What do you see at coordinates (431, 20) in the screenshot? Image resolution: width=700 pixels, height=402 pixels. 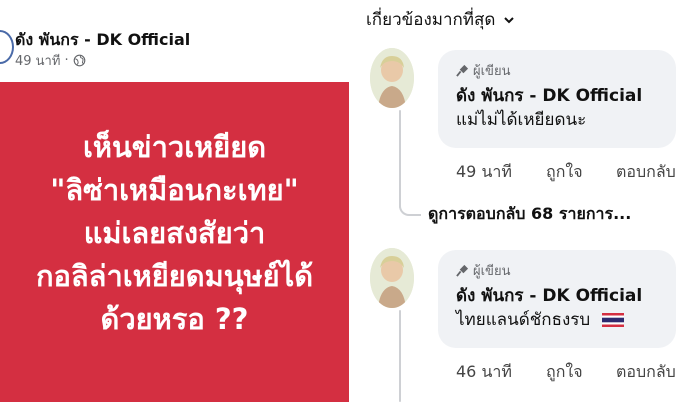 I see `sort-label: เกี่ยวข้องมากที่สุด` at bounding box center [431, 20].